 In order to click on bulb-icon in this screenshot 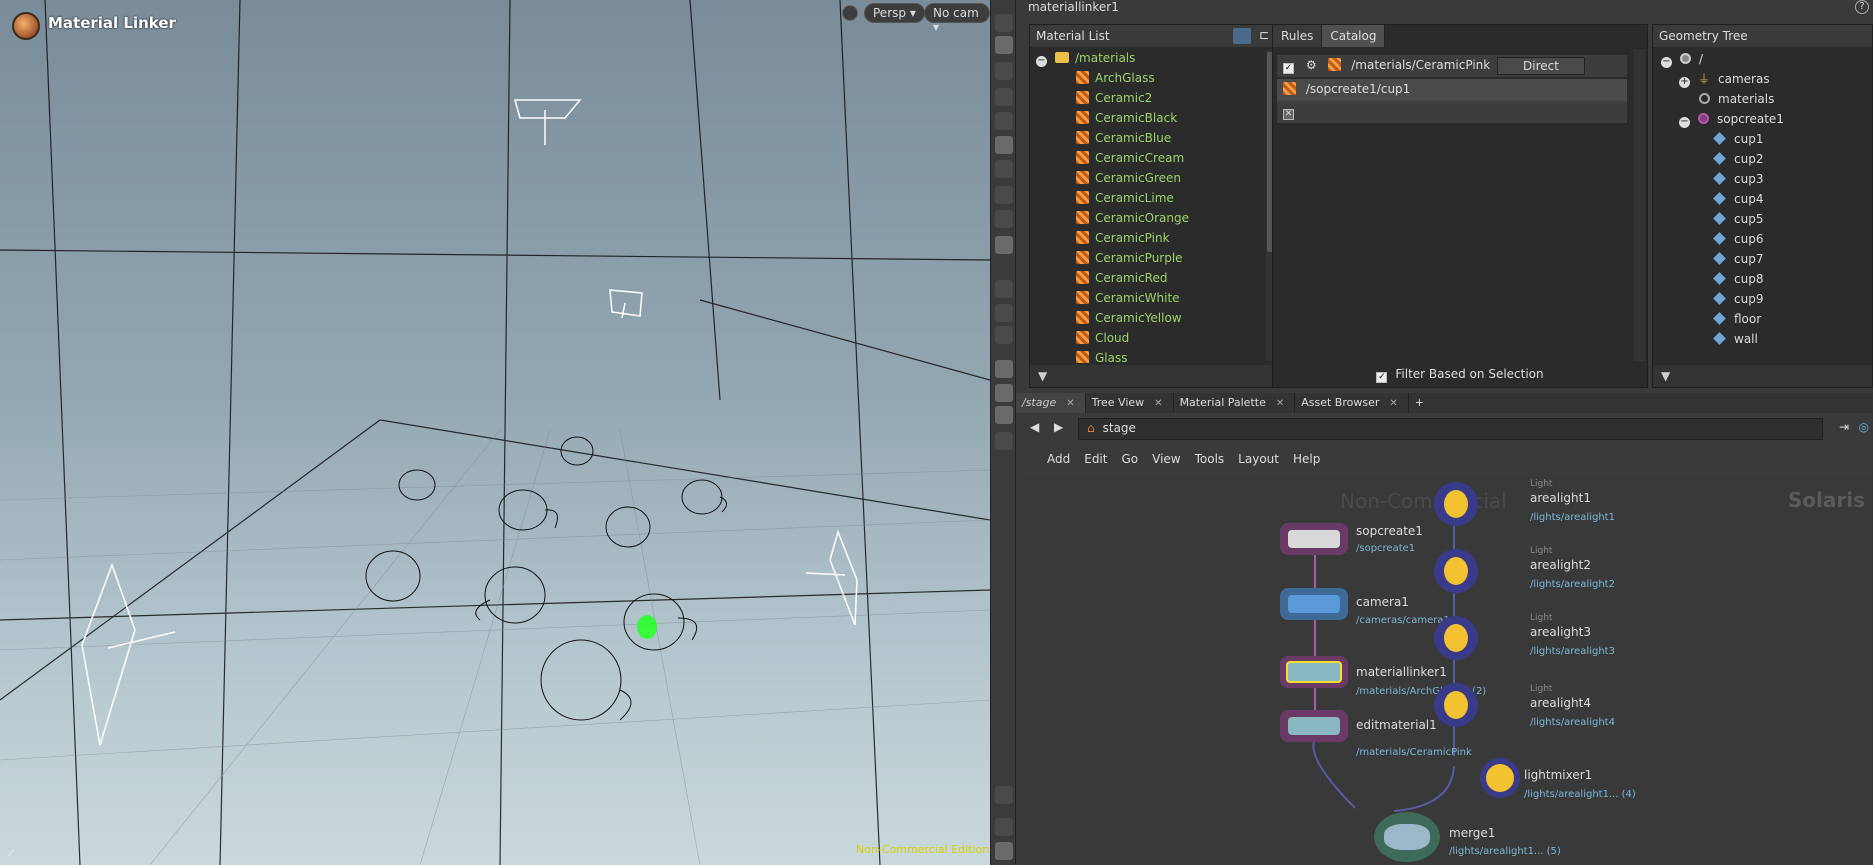, I will do `click(1004, 195)`.